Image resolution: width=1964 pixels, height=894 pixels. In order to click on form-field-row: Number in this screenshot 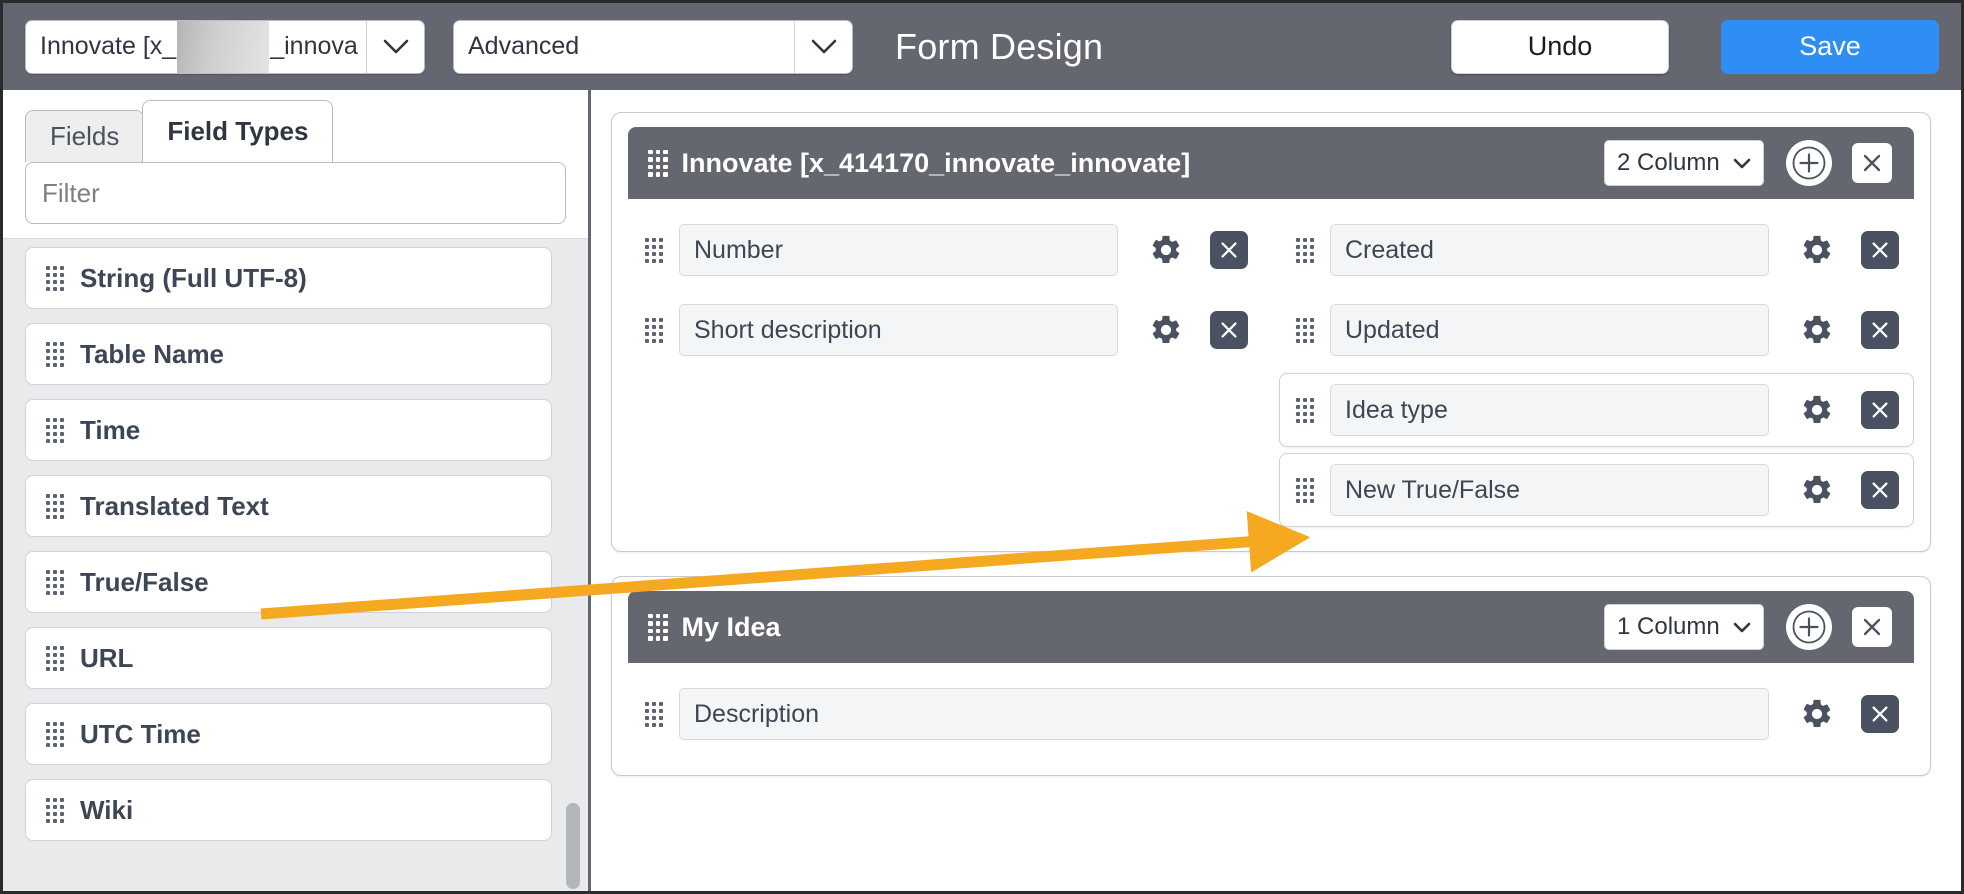, I will do `click(945, 250)`.